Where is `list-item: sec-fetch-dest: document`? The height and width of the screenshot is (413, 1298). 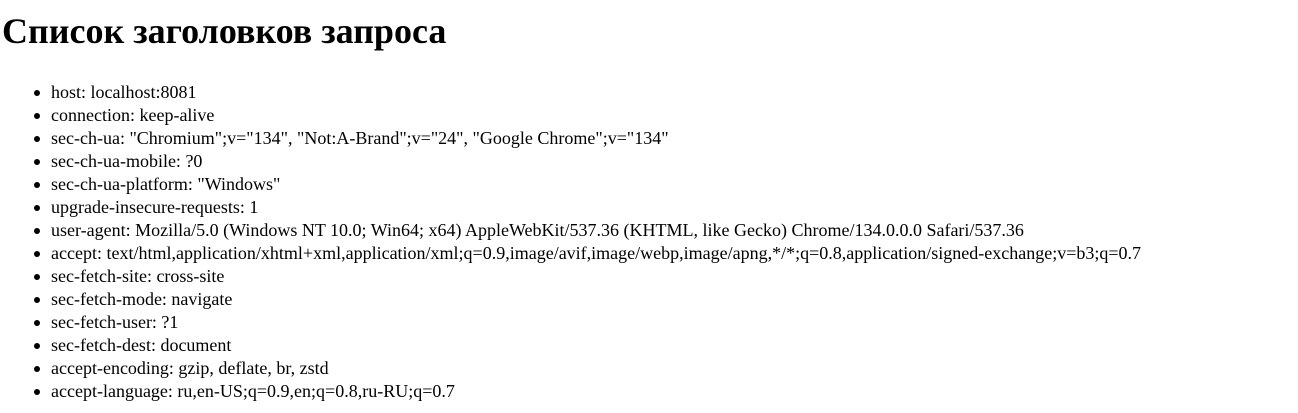 list-item: sec-fetch-dest: document is located at coordinates (587, 345).